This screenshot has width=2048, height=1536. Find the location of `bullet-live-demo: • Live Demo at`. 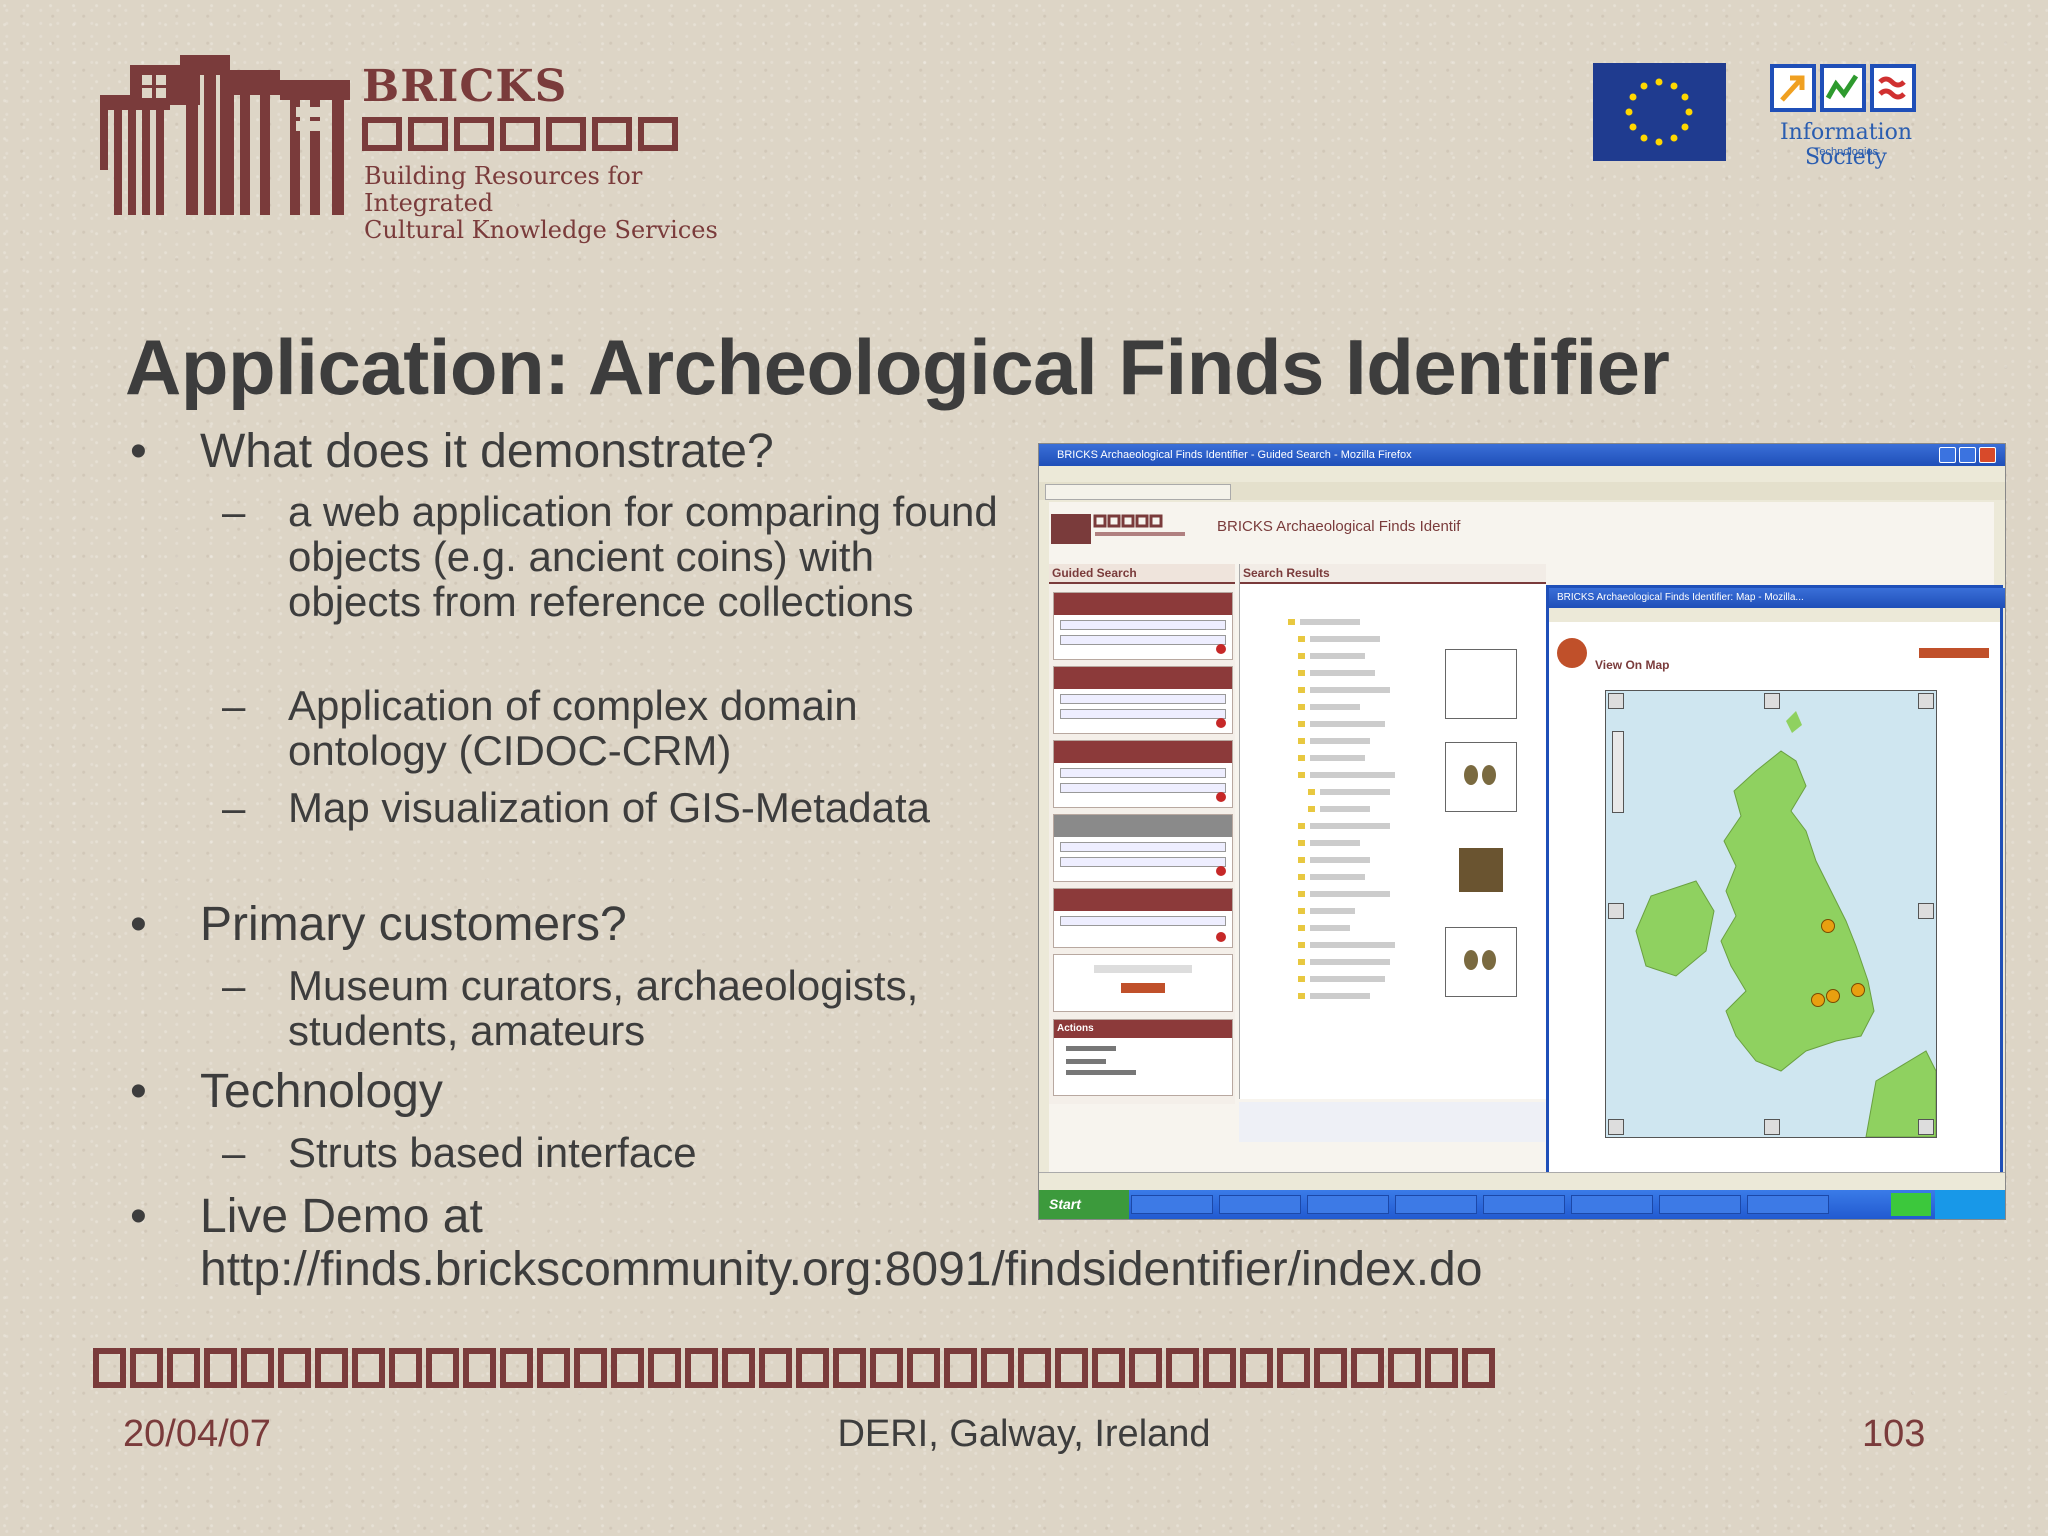

bullet-live-demo: • Live Demo at is located at coordinates (306, 1216).